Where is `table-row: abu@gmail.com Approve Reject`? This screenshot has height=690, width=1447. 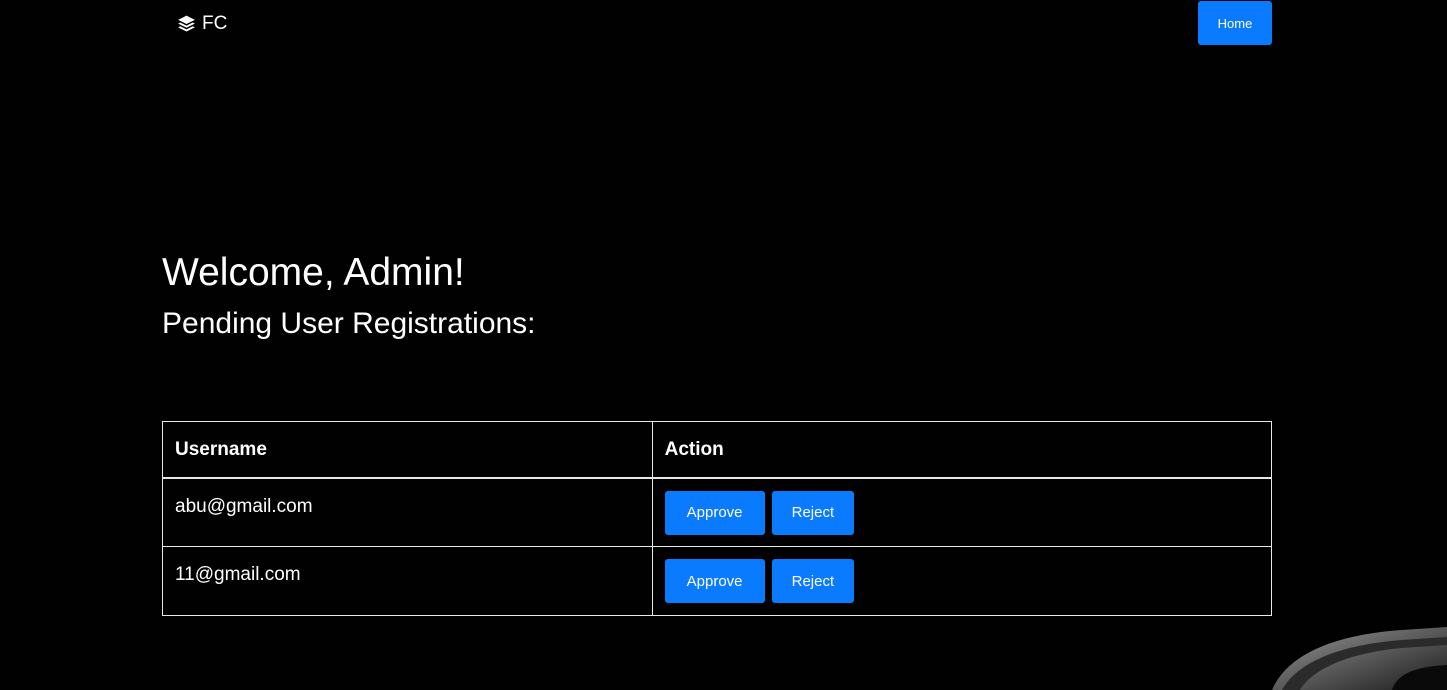
table-row: abu@gmail.com Approve Reject is located at coordinates (717, 512).